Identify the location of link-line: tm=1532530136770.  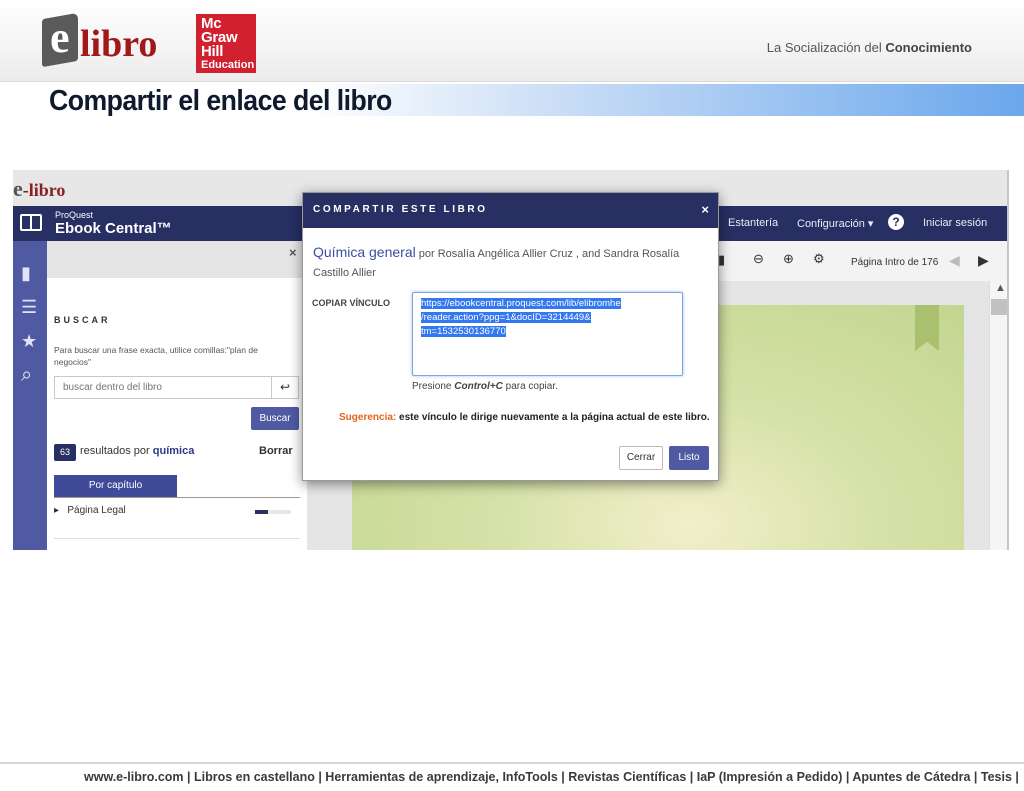
(463, 331).